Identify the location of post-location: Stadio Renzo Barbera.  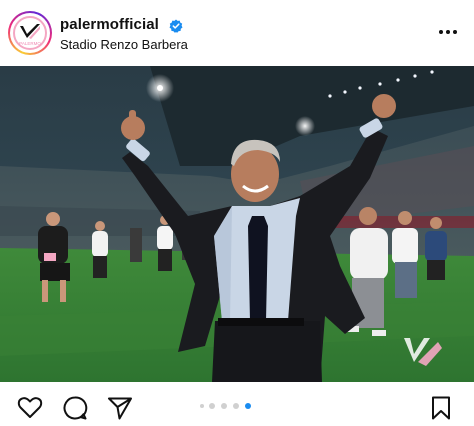
(124, 44).